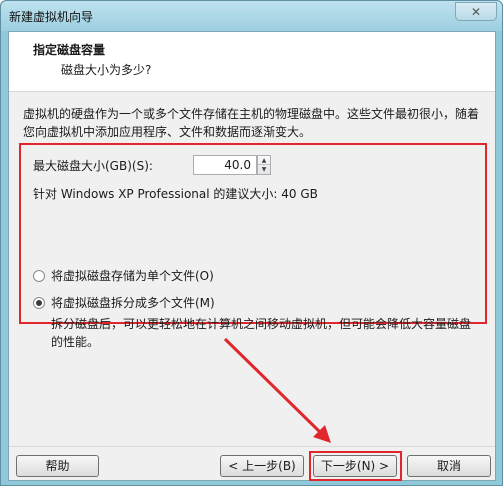 This screenshot has height=486, width=503. I want to click on annotation-arrow, so click(277, 390).